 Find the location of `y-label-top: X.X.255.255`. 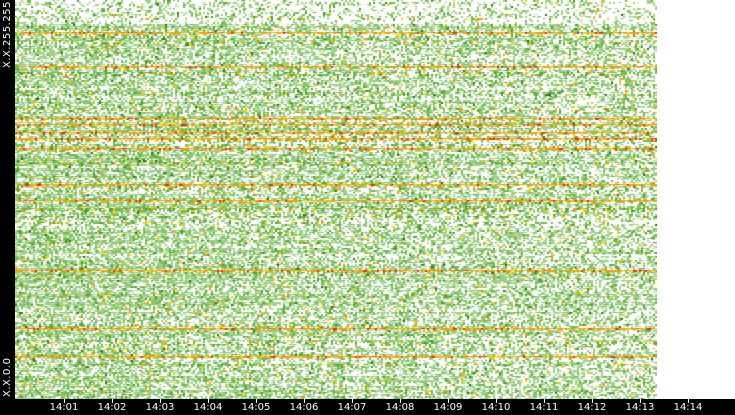

y-label-top: X.X.255.255 is located at coordinates (7, 34).